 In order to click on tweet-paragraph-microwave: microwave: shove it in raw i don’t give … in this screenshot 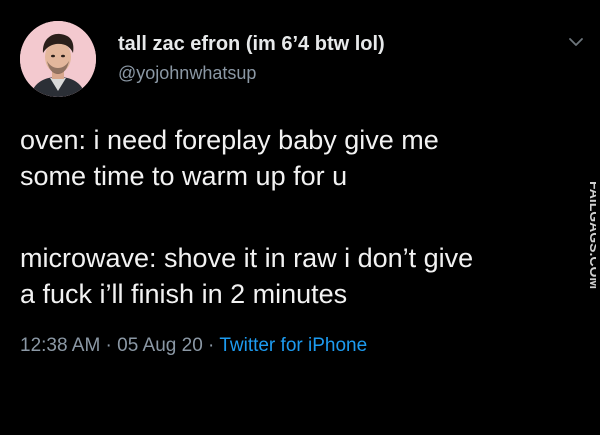, I will do `click(247, 276)`.